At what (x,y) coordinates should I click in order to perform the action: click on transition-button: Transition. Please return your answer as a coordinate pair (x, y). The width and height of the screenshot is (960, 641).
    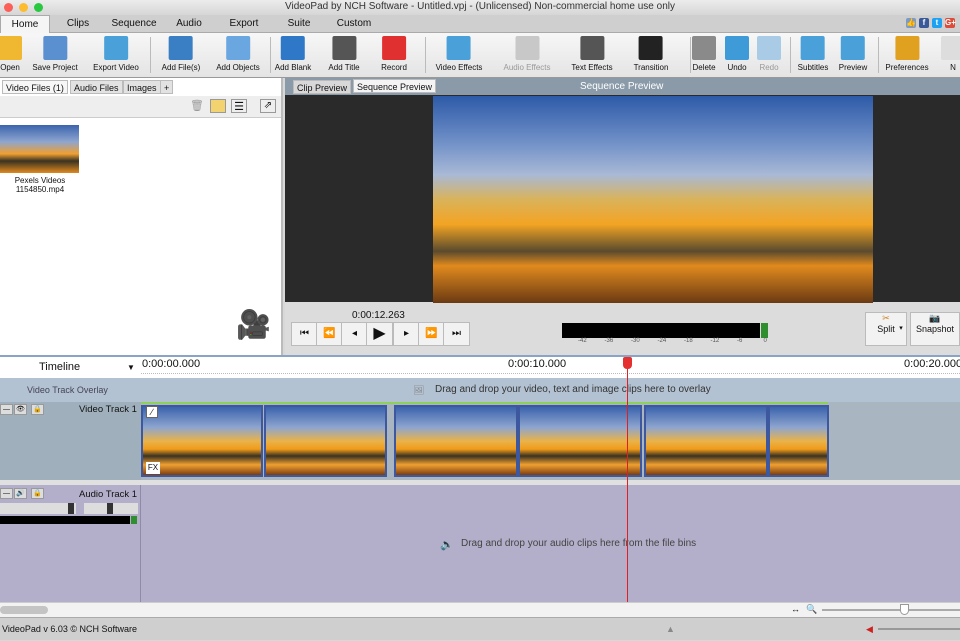
    Looking at the image, I should click on (651, 56).